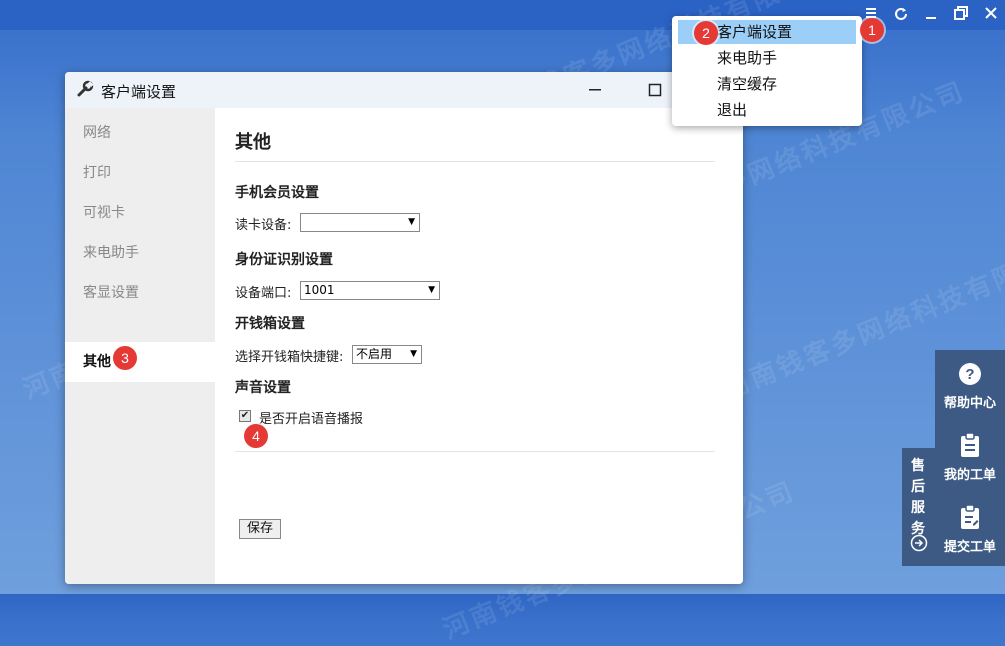 The height and width of the screenshot is (646, 1005). What do you see at coordinates (139, 92) in the screenshot?
I see `dialog-title: 客户端设置` at bounding box center [139, 92].